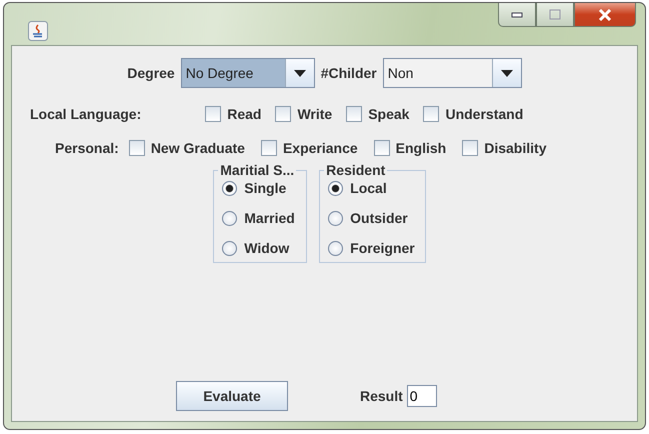  I want to click on minimize-button, so click(517, 15).